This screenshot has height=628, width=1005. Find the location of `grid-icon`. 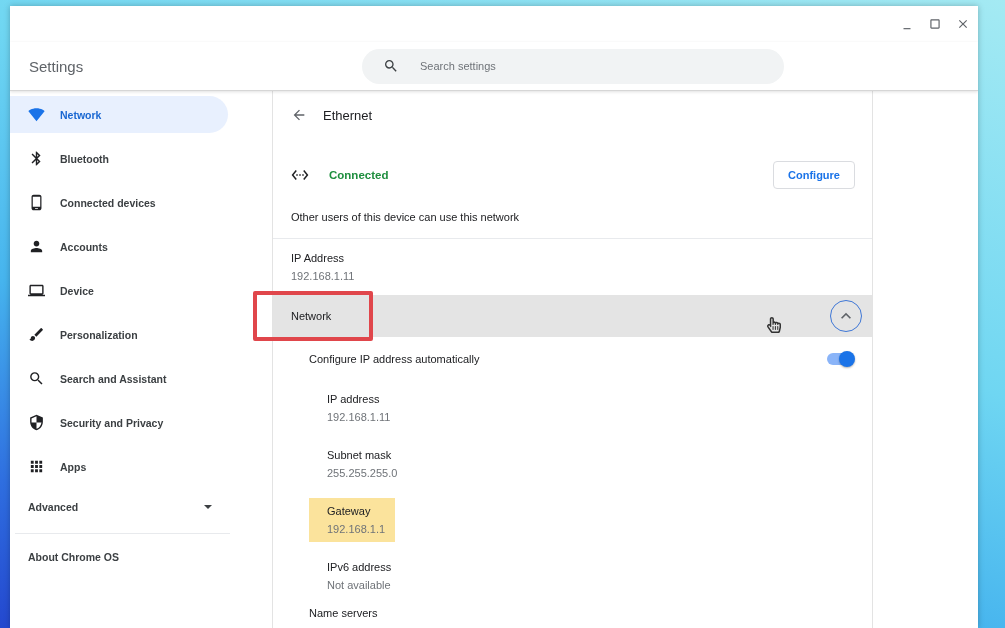

grid-icon is located at coordinates (36, 466).